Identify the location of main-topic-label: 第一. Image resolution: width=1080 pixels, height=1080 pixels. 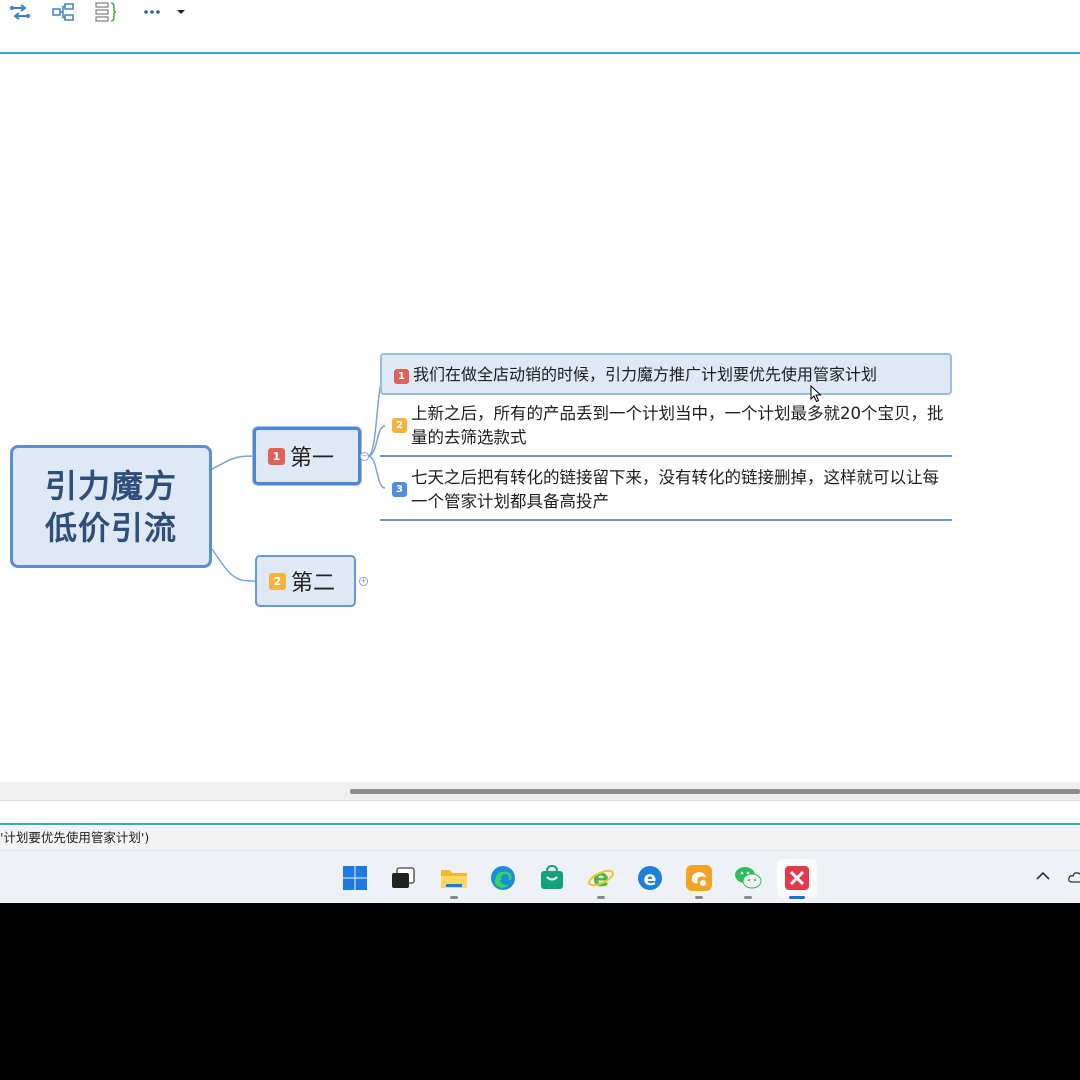
(312, 458).